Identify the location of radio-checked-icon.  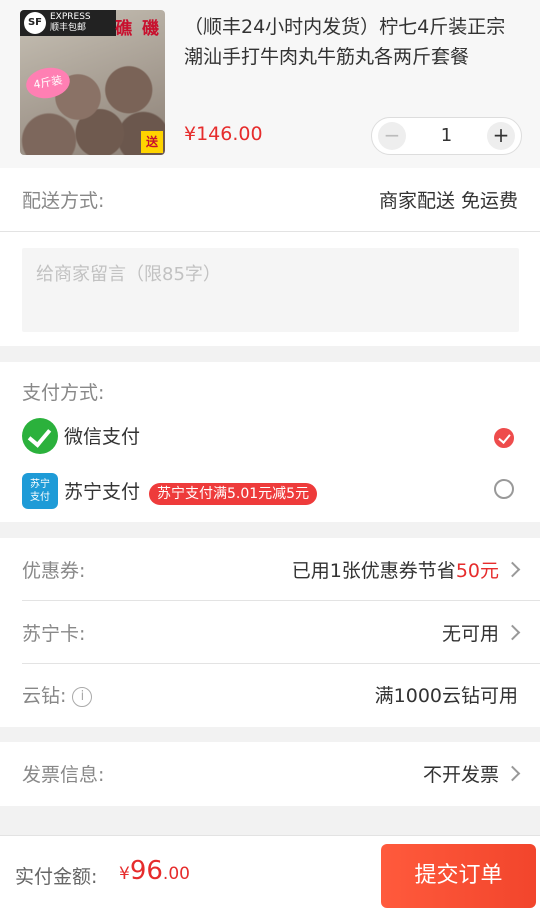
(504, 438).